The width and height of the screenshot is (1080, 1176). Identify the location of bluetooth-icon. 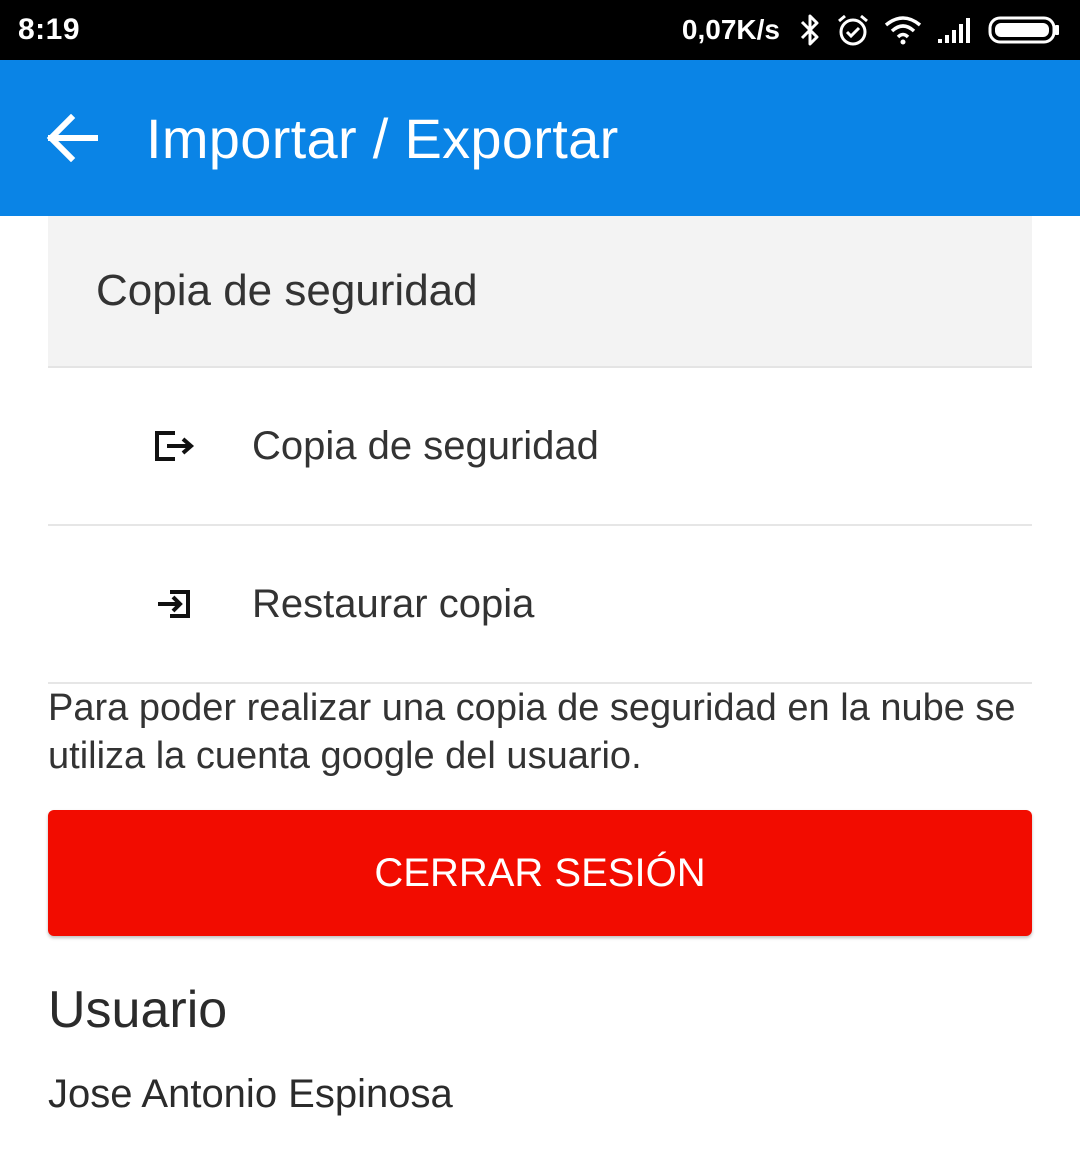
(810, 30).